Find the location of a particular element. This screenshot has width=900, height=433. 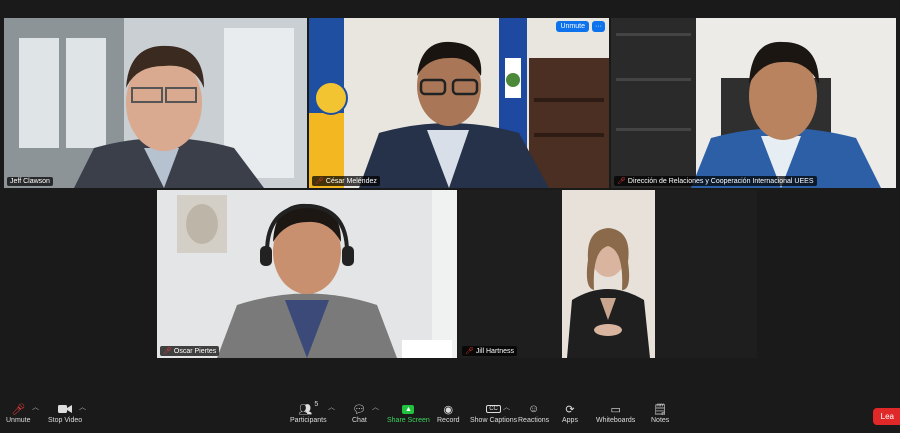

apps-icon: ⟳ is located at coordinates (570, 409).